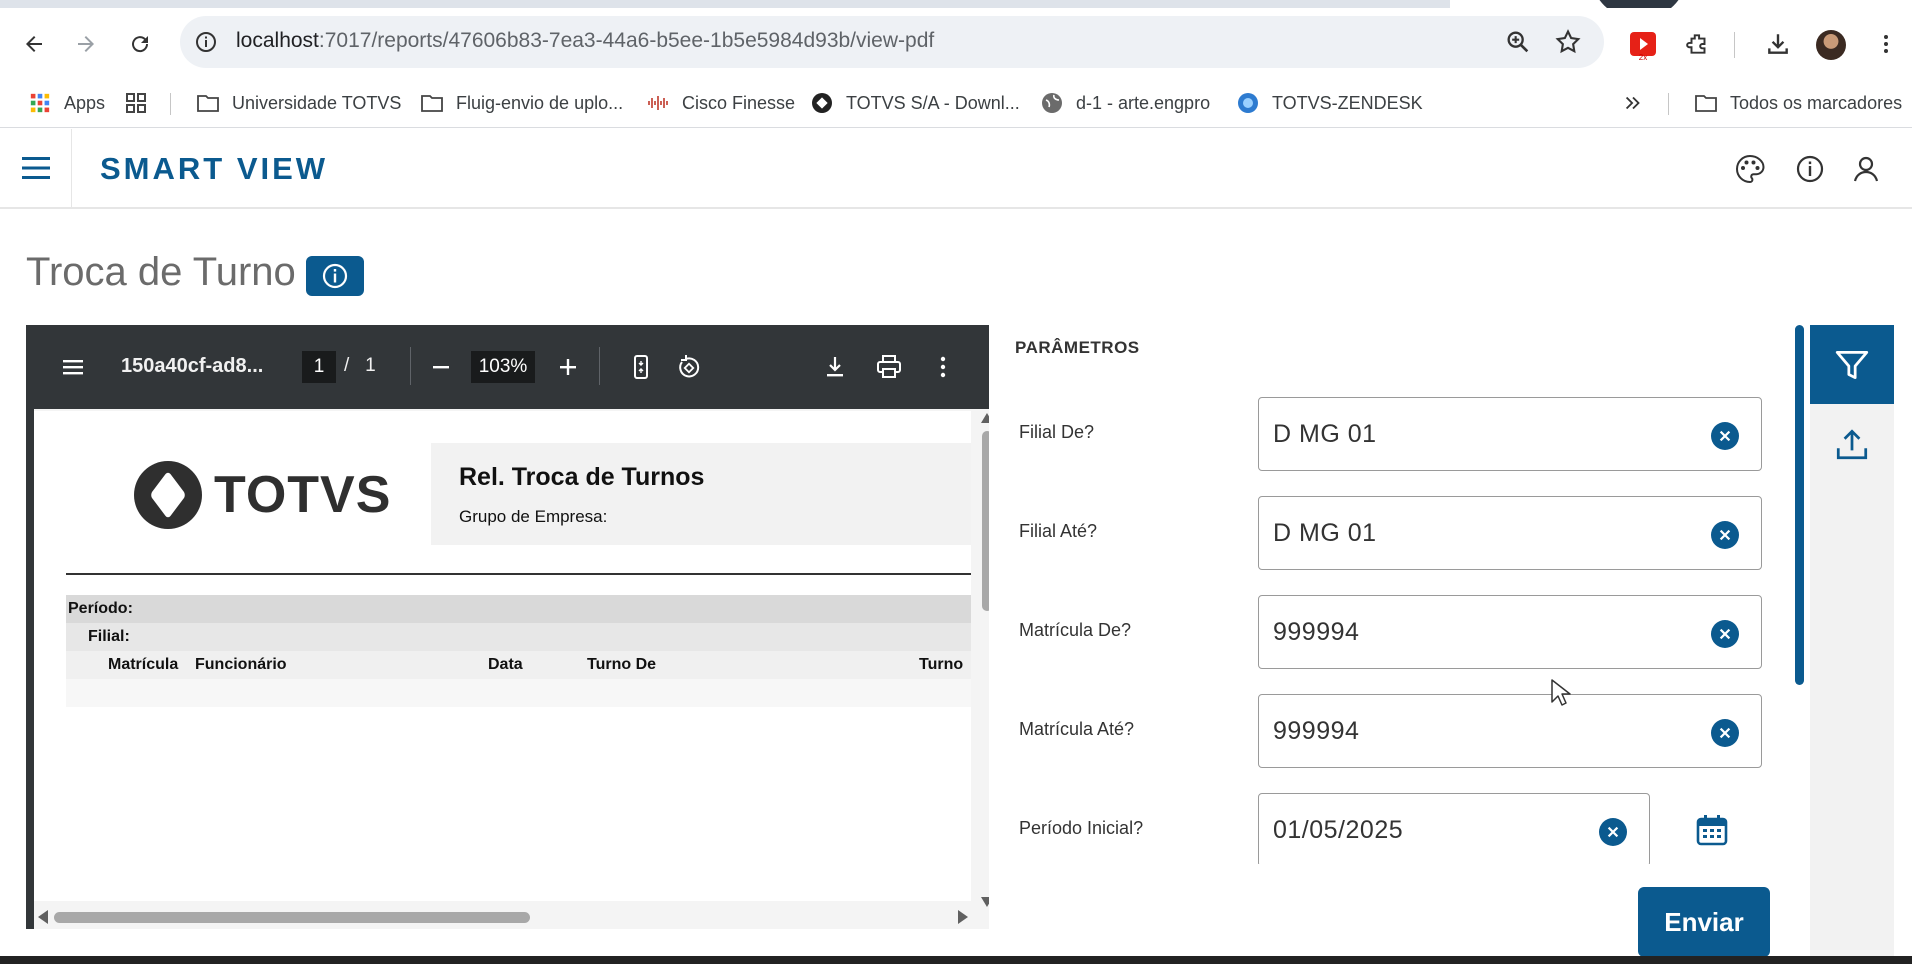 The image size is (1912, 964). I want to click on totvs-logo: TOTVS, so click(262, 495).